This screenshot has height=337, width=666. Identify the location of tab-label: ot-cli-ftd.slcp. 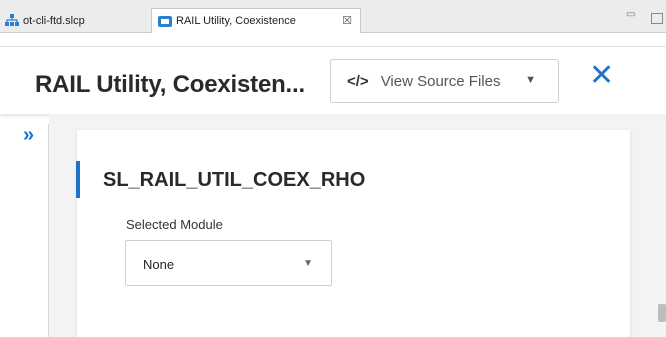
(54, 20).